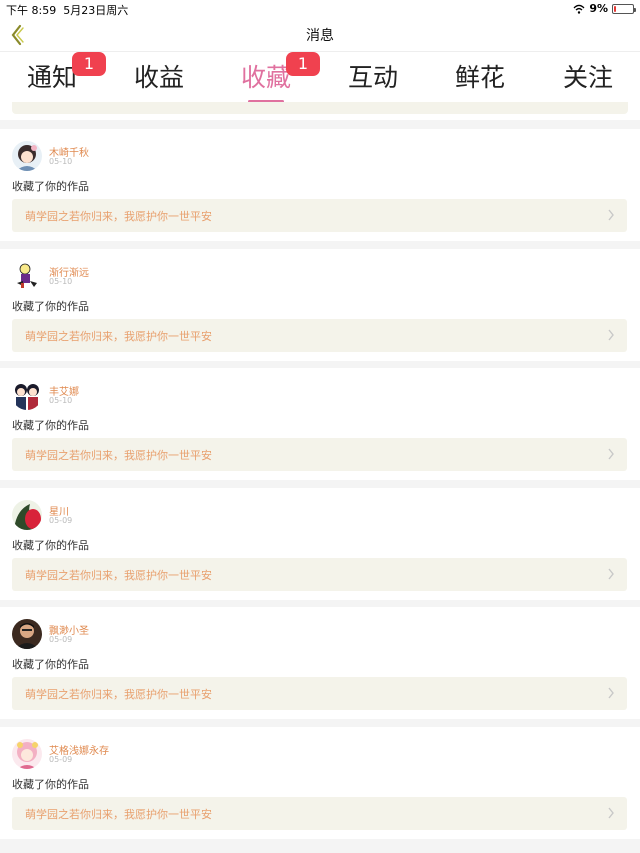  Describe the element at coordinates (96, 10) in the screenshot. I see `status-date: 5月23日周六` at that location.